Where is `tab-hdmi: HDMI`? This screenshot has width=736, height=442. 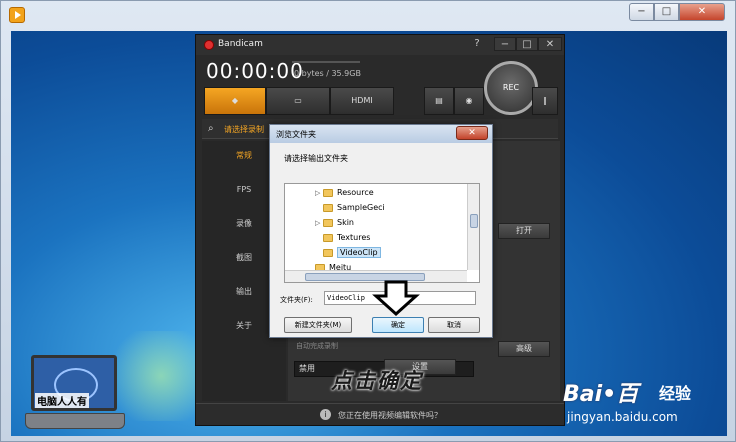 tab-hdmi: HDMI is located at coordinates (362, 101).